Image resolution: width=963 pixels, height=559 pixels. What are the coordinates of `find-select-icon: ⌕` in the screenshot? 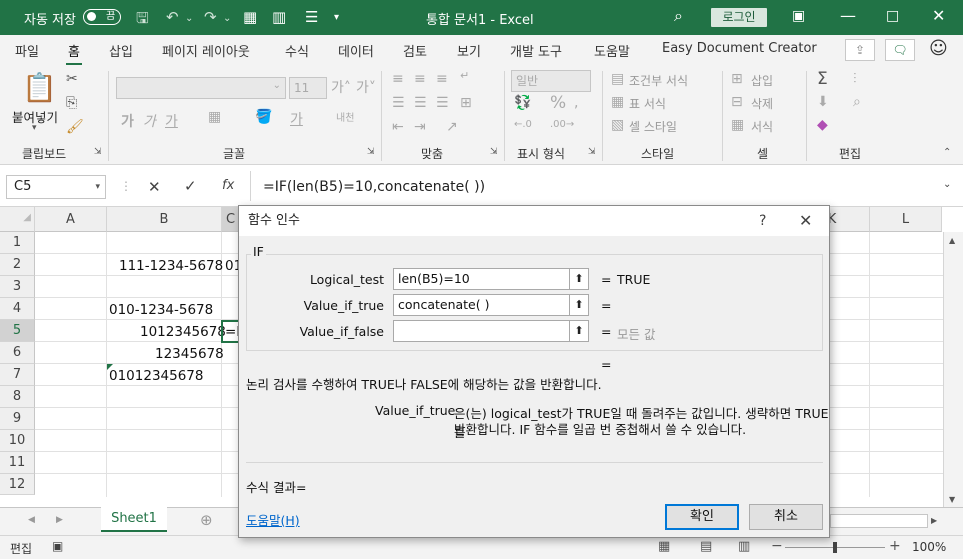 It's located at (857, 102).